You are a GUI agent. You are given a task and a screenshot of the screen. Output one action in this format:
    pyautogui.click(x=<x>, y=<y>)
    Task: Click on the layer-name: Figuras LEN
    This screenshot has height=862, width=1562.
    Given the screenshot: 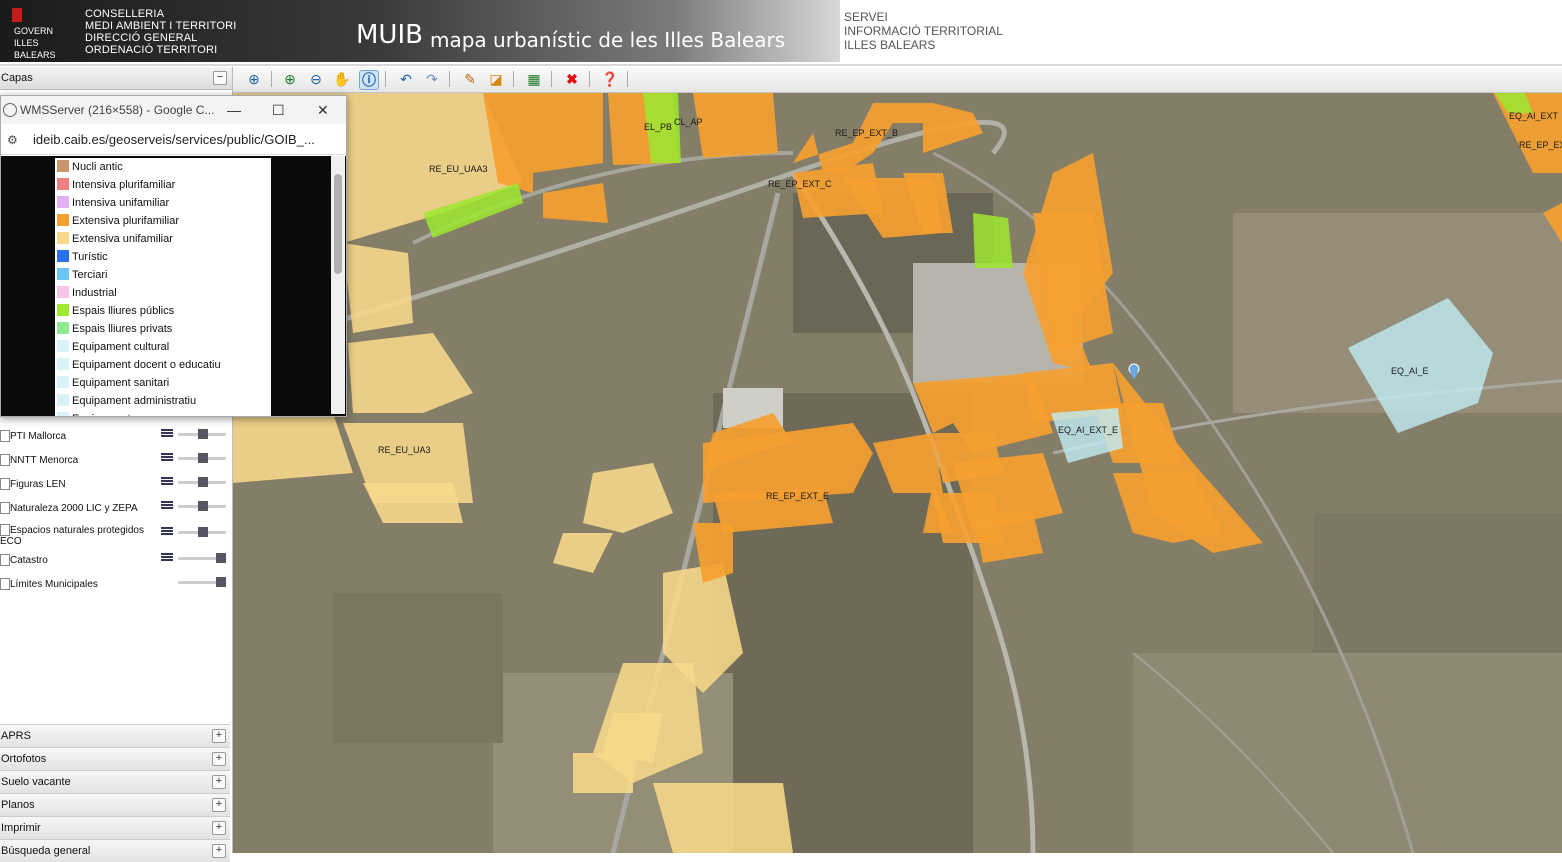 What is the action you would take?
    pyautogui.click(x=38, y=484)
    